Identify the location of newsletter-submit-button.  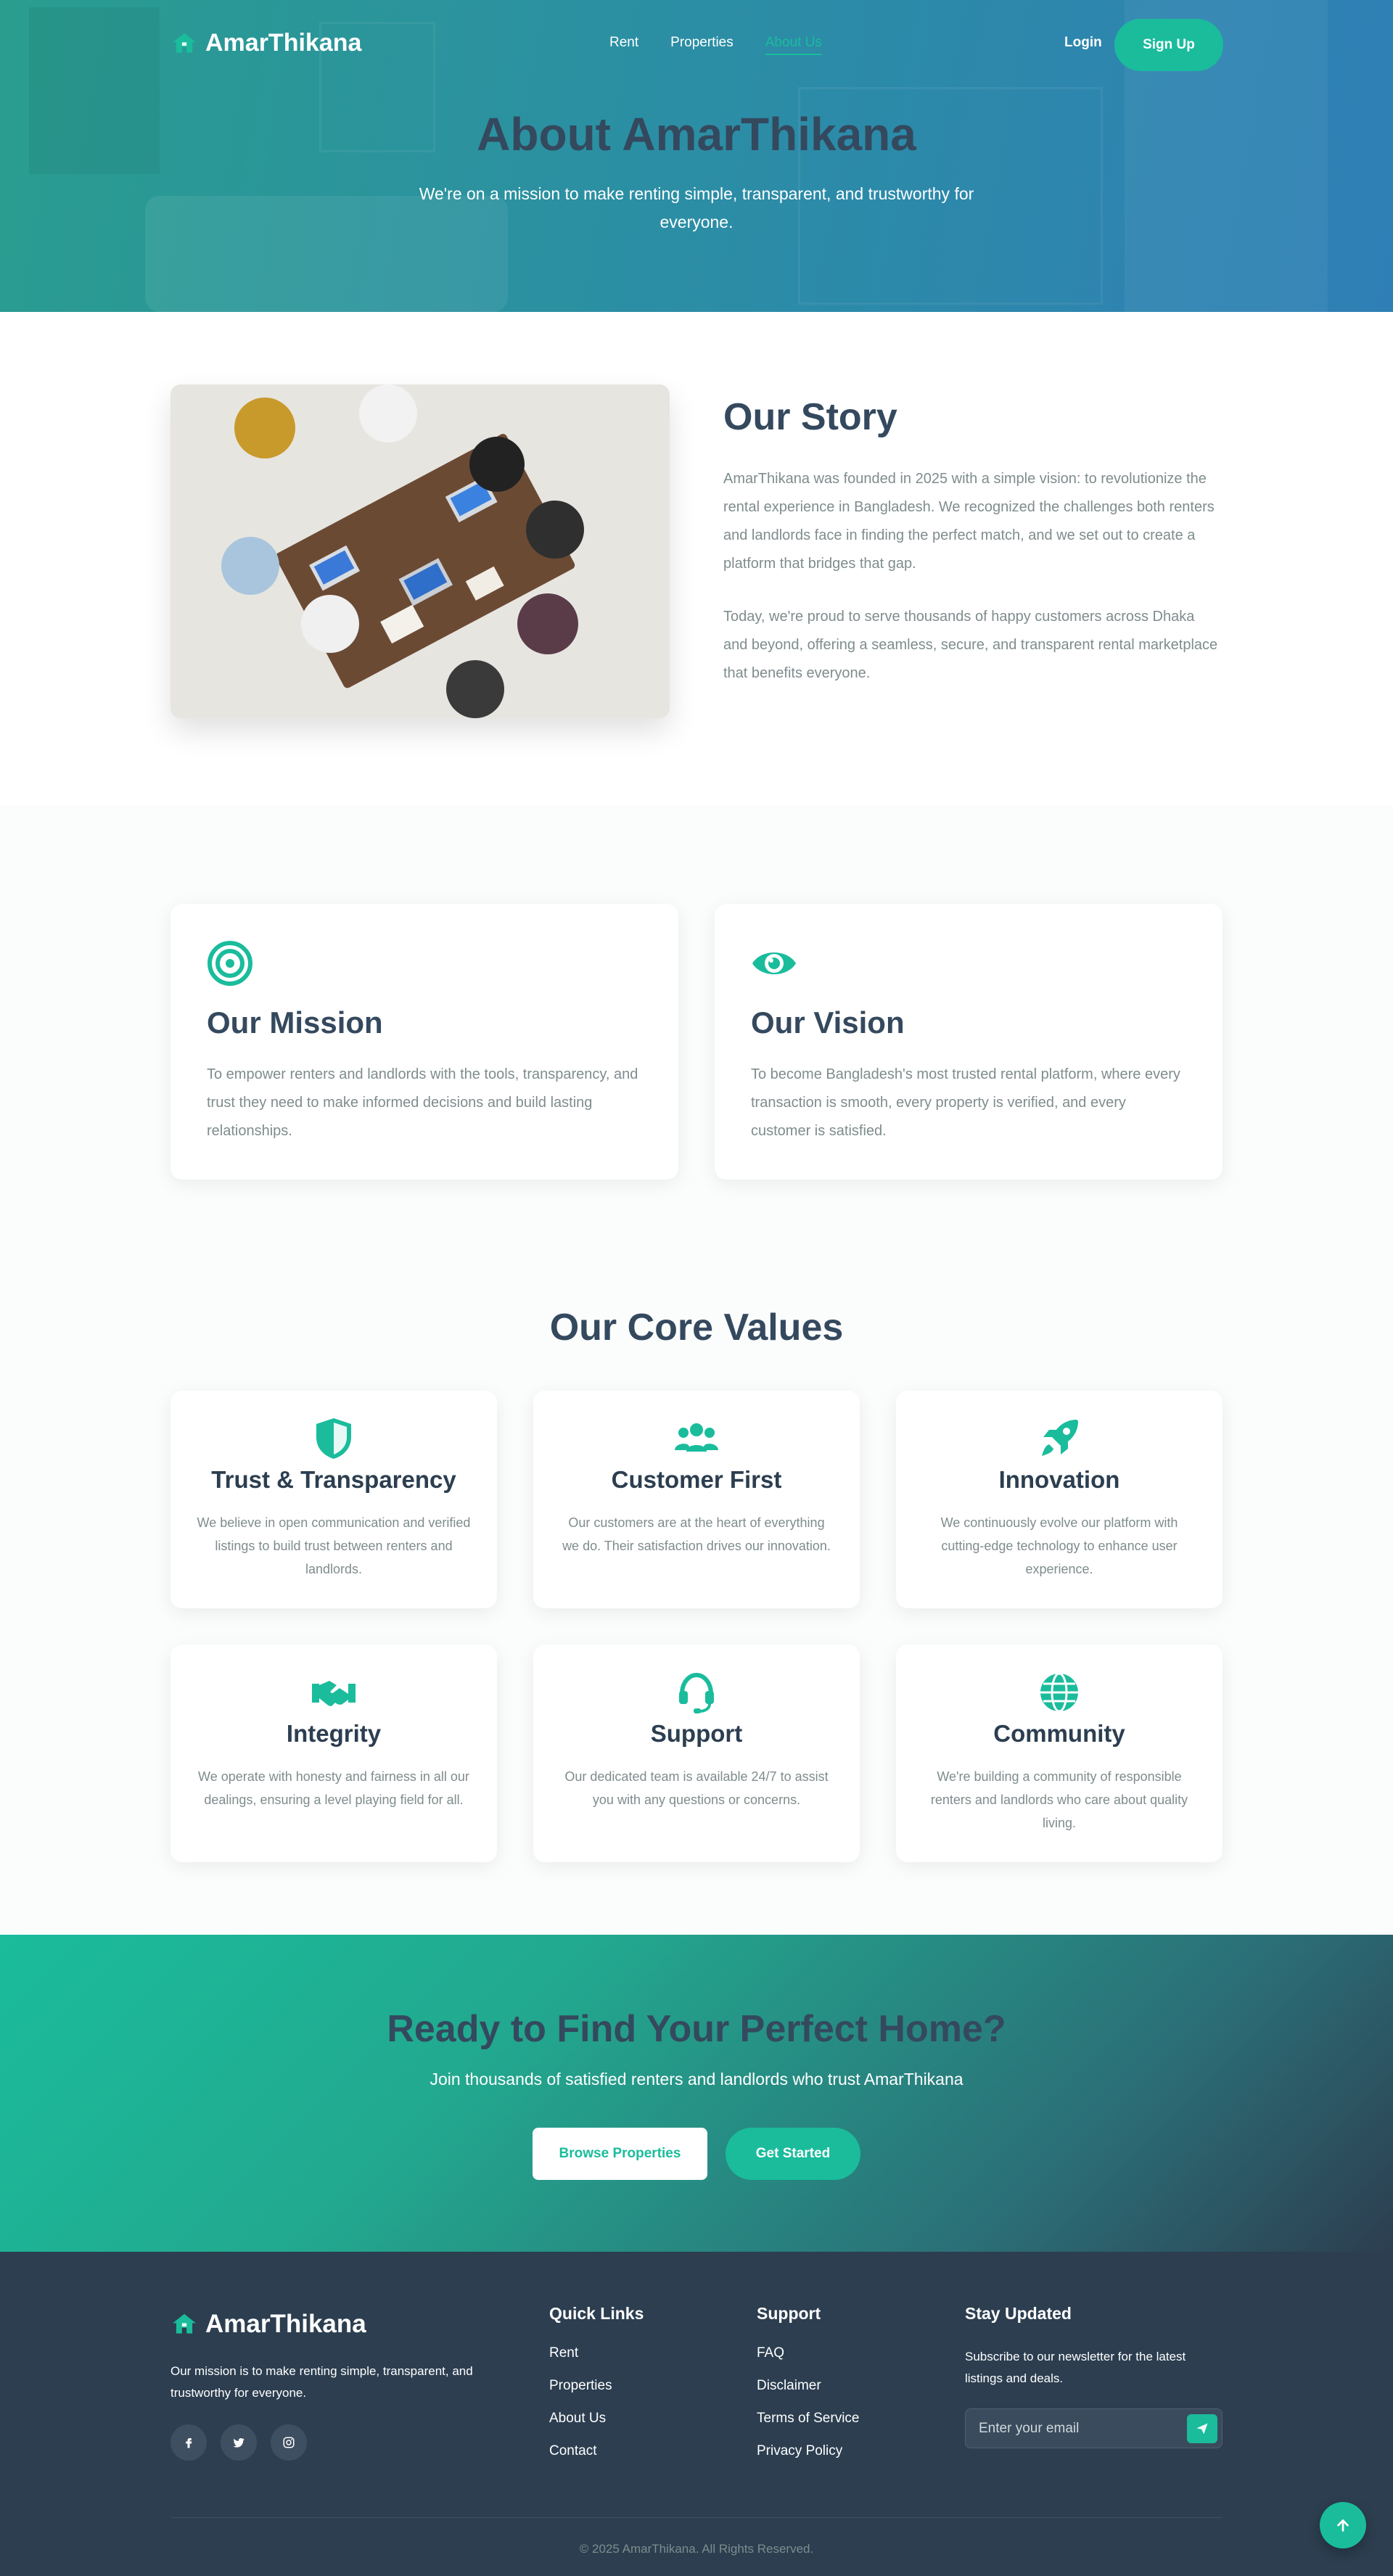
(1202, 2428).